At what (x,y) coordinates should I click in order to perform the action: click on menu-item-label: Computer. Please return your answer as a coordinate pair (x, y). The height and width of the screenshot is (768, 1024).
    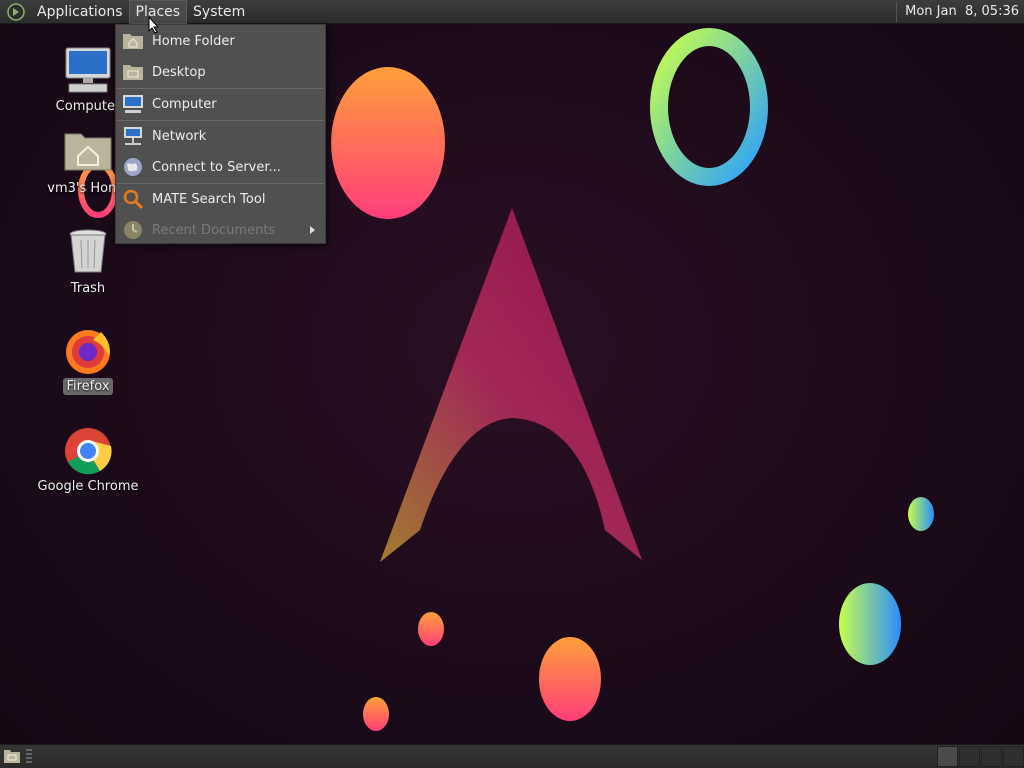
    Looking at the image, I should click on (184, 104).